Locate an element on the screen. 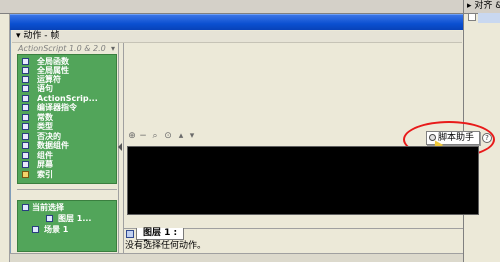  list-item: 全局属性 is located at coordinates (43, 70).